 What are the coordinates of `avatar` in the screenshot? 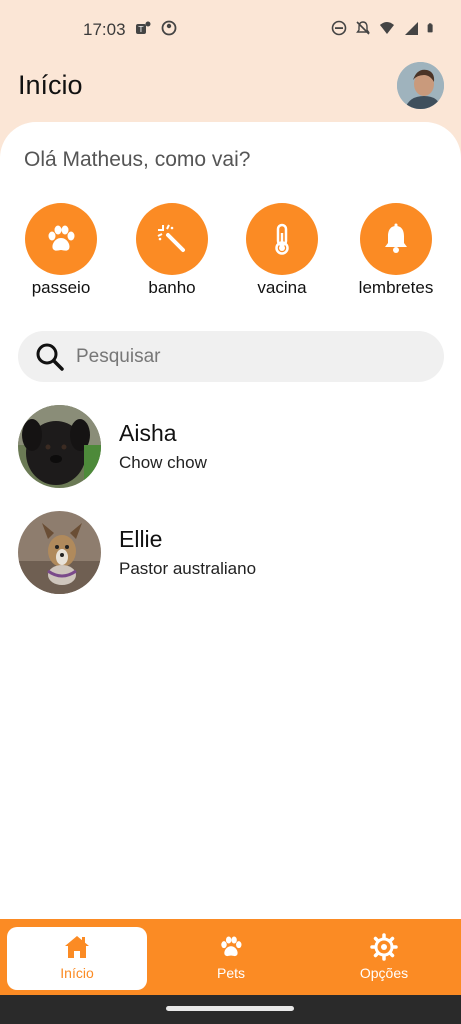 It's located at (420, 85).